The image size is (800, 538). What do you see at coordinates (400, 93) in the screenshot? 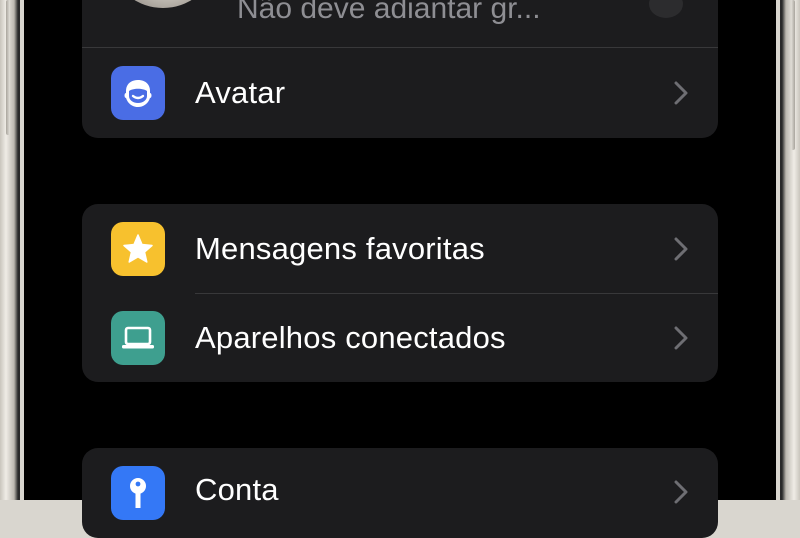
I see `settings-item-avatar: Avatar` at bounding box center [400, 93].